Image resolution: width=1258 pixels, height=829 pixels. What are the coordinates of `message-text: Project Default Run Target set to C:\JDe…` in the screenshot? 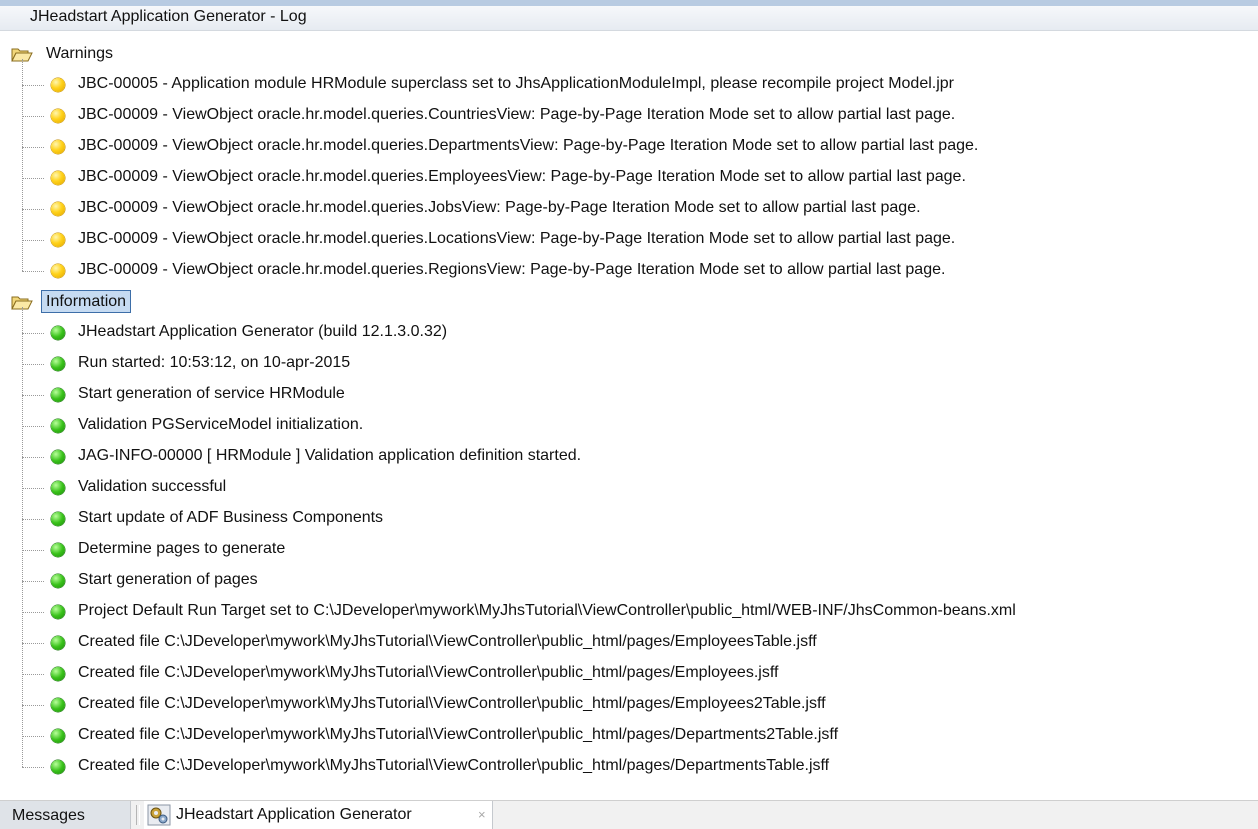 It's located at (547, 610).